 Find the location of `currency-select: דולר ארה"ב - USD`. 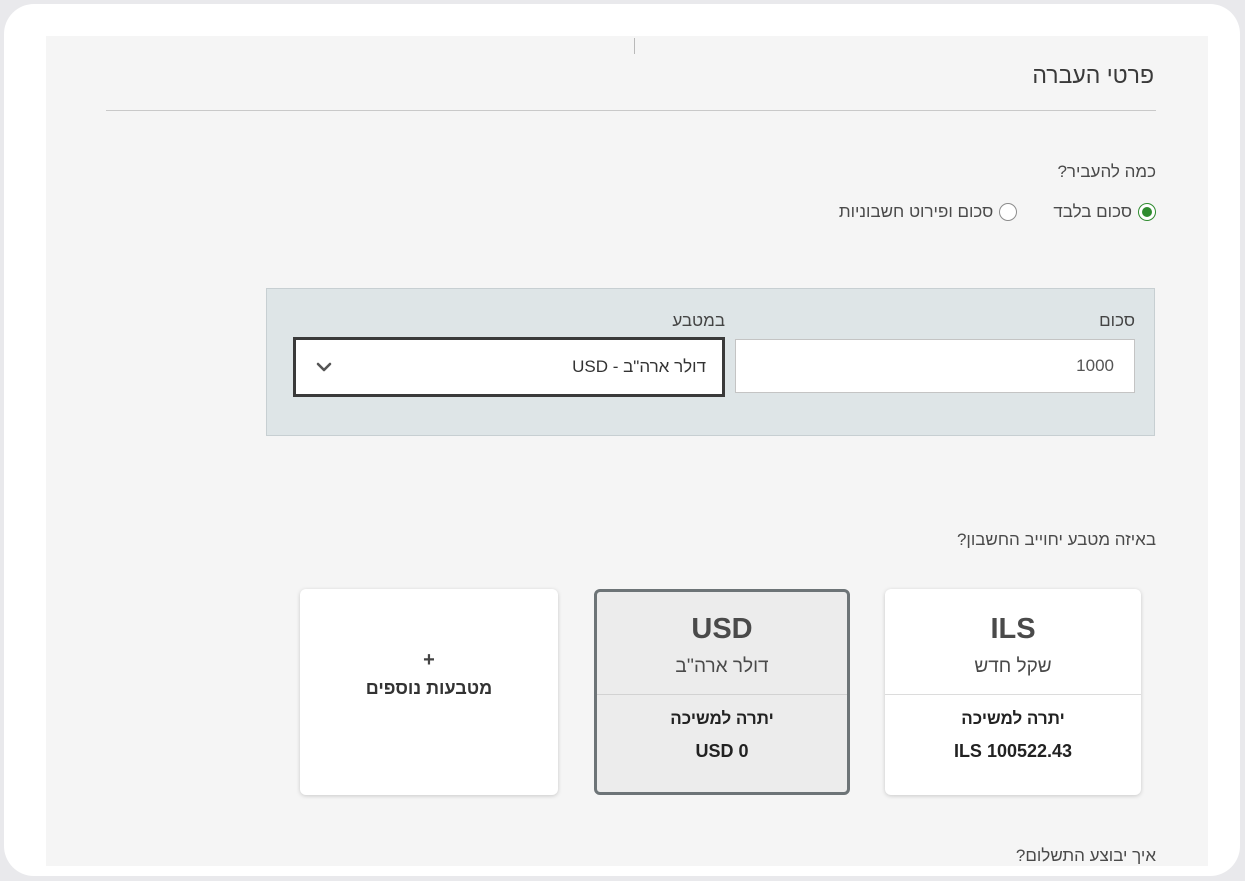

currency-select: דולר ארה"ב - USD is located at coordinates (509, 367).